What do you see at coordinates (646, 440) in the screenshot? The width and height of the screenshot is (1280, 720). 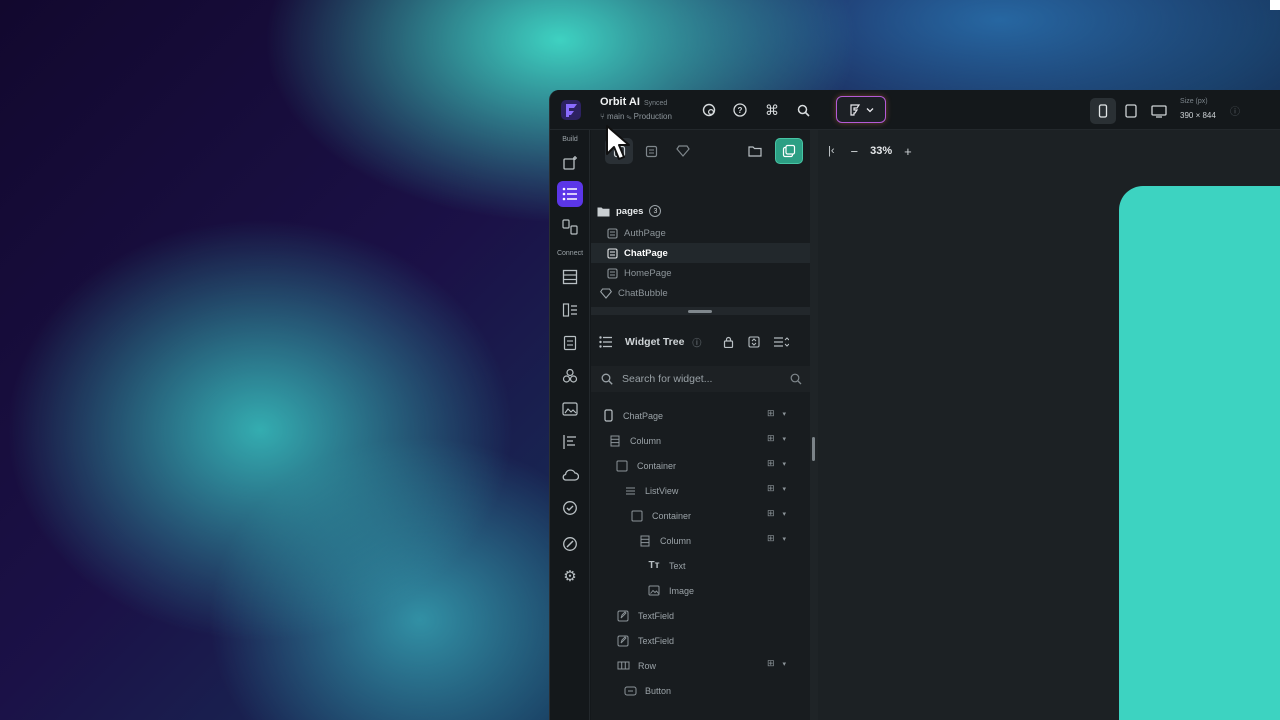 I see `tree-node-label: Column` at bounding box center [646, 440].